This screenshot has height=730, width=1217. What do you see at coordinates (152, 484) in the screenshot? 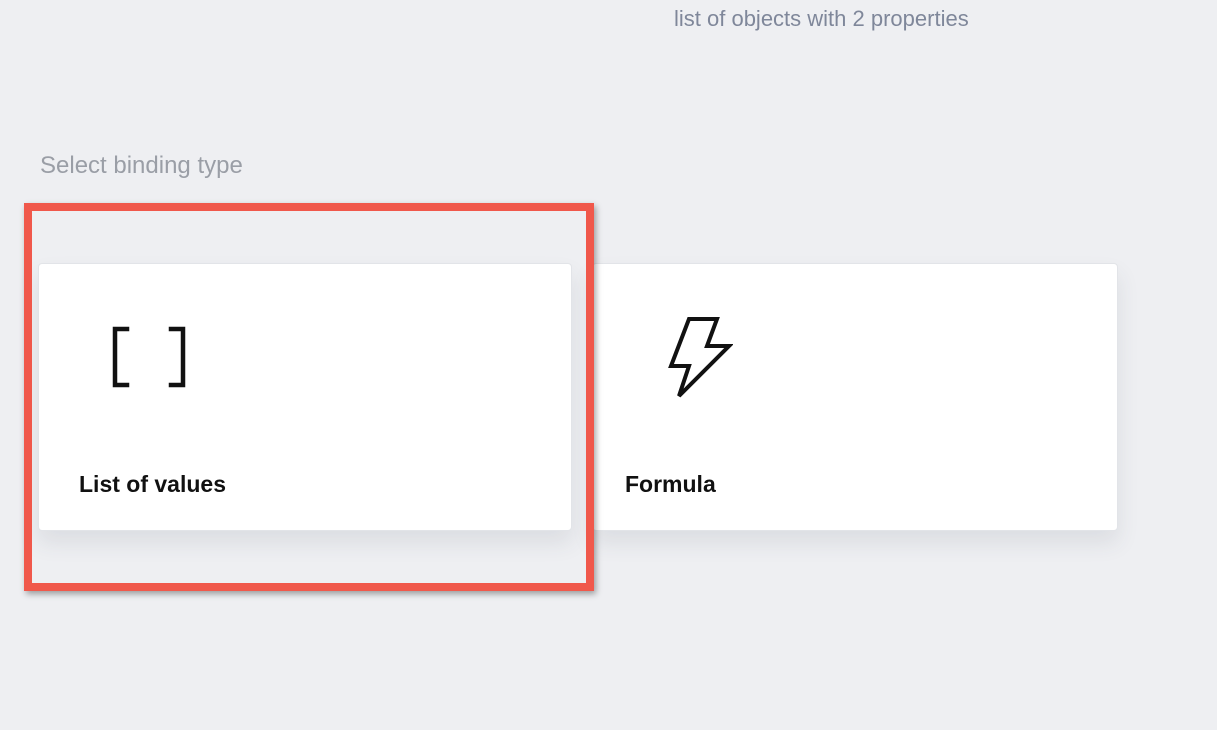
I see `option-label: List of values` at bounding box center [152, 484].